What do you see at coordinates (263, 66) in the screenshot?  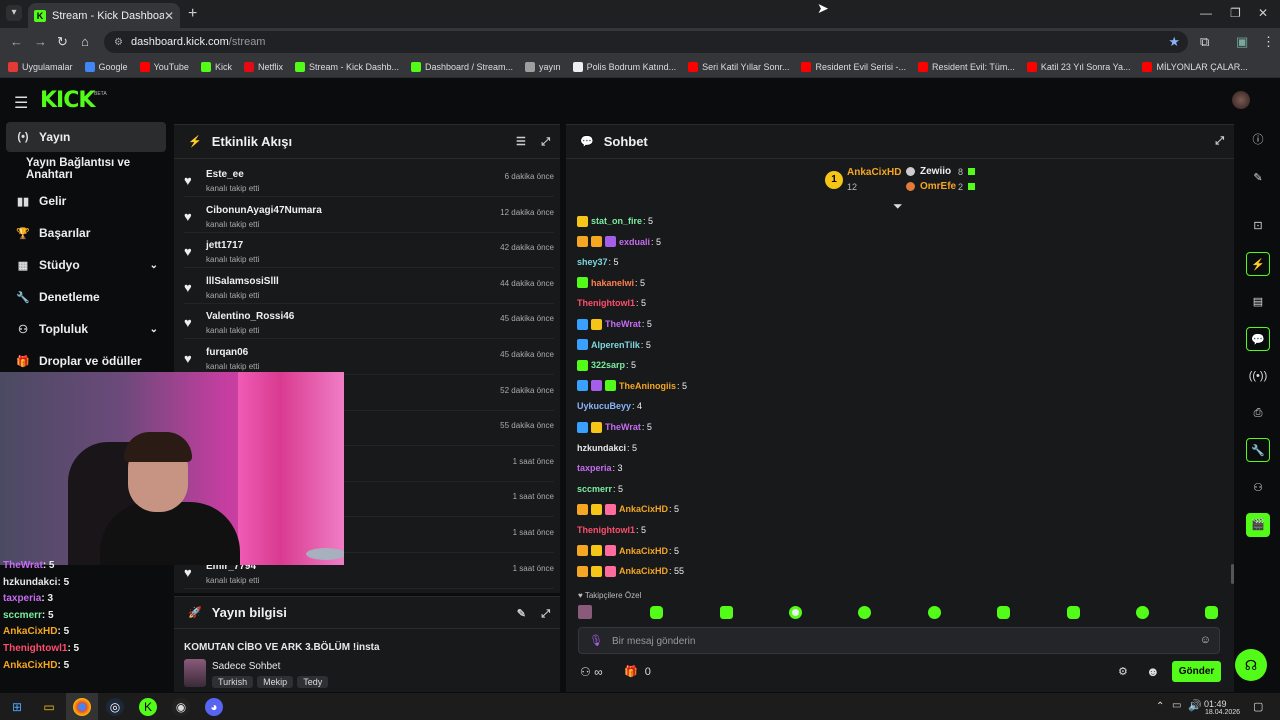 I see `bookmark-item: Netflix` at bounding box center [263, 66].